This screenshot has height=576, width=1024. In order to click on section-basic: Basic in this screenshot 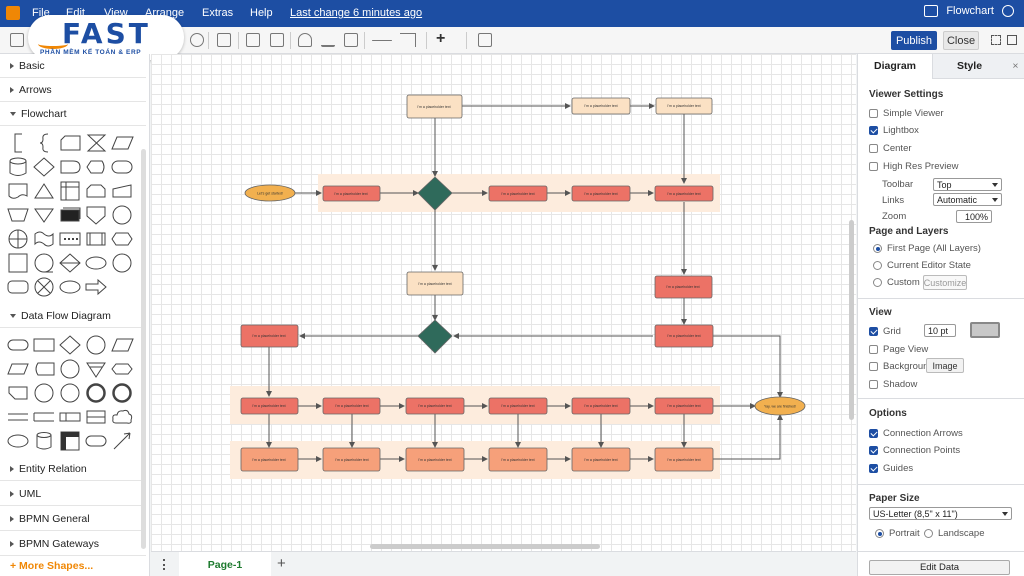, I will do `click(73, 66)`.